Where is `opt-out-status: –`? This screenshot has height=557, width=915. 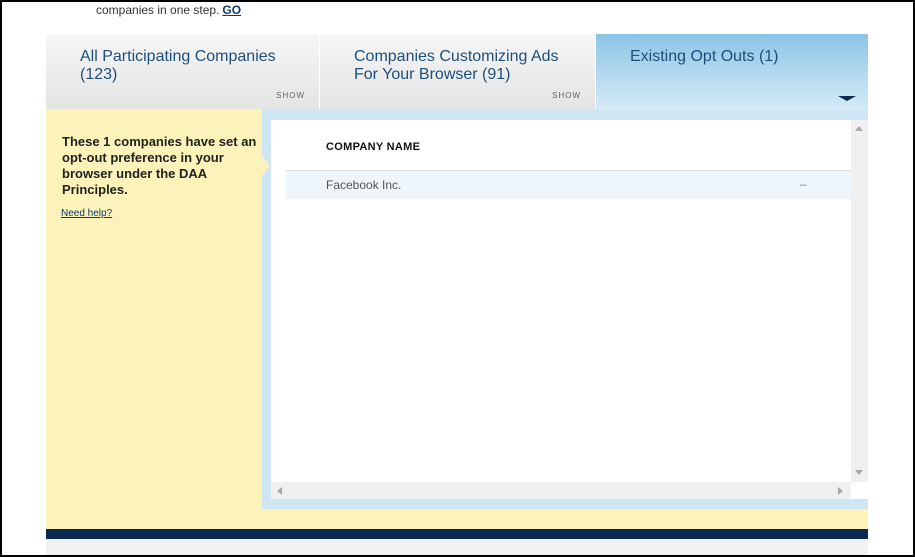
opt-out-status: – is located at coordinates (803, 184).